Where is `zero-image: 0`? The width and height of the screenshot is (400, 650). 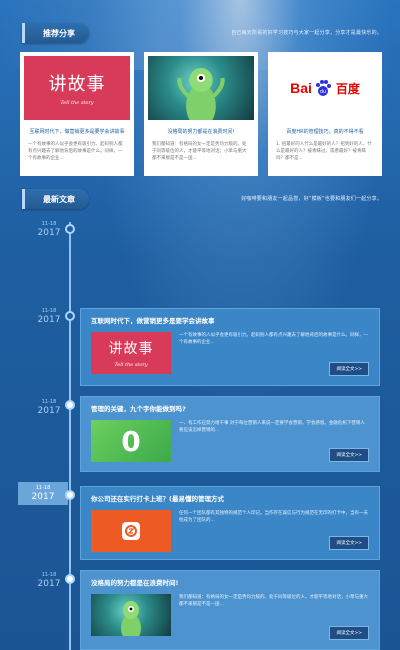
zero-image: 0 is located at coordinates (131, 441).